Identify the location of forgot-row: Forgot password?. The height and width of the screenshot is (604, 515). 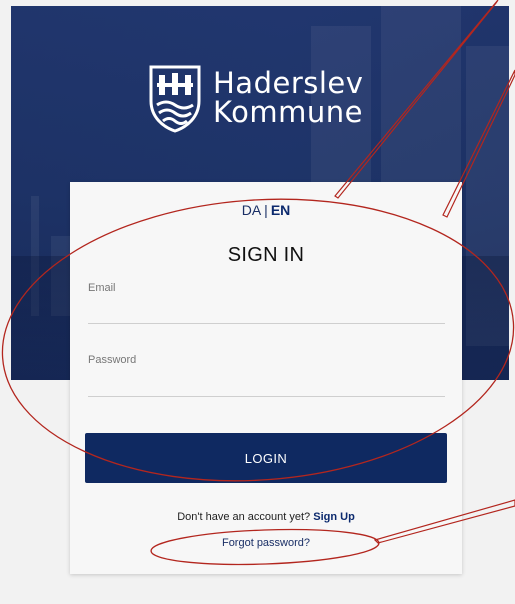
(266, 543).